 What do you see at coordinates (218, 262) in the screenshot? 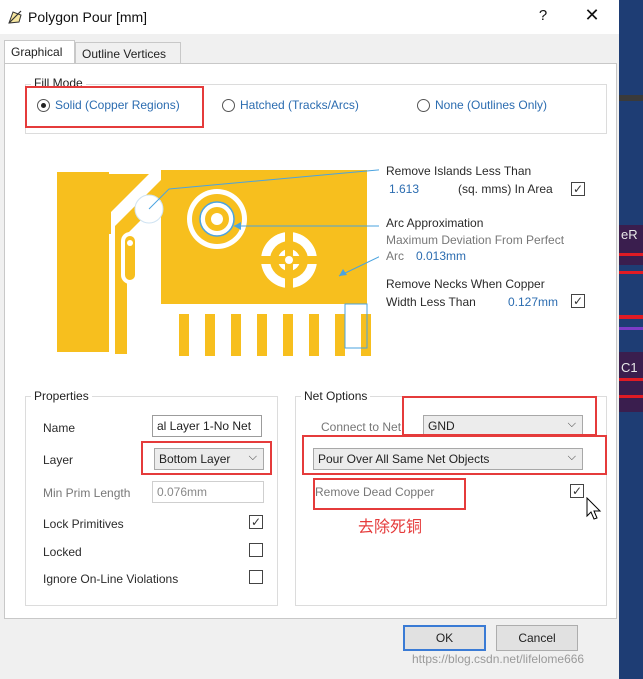
I see `polygon-pour-diagram` at bounding box center [218, 262].